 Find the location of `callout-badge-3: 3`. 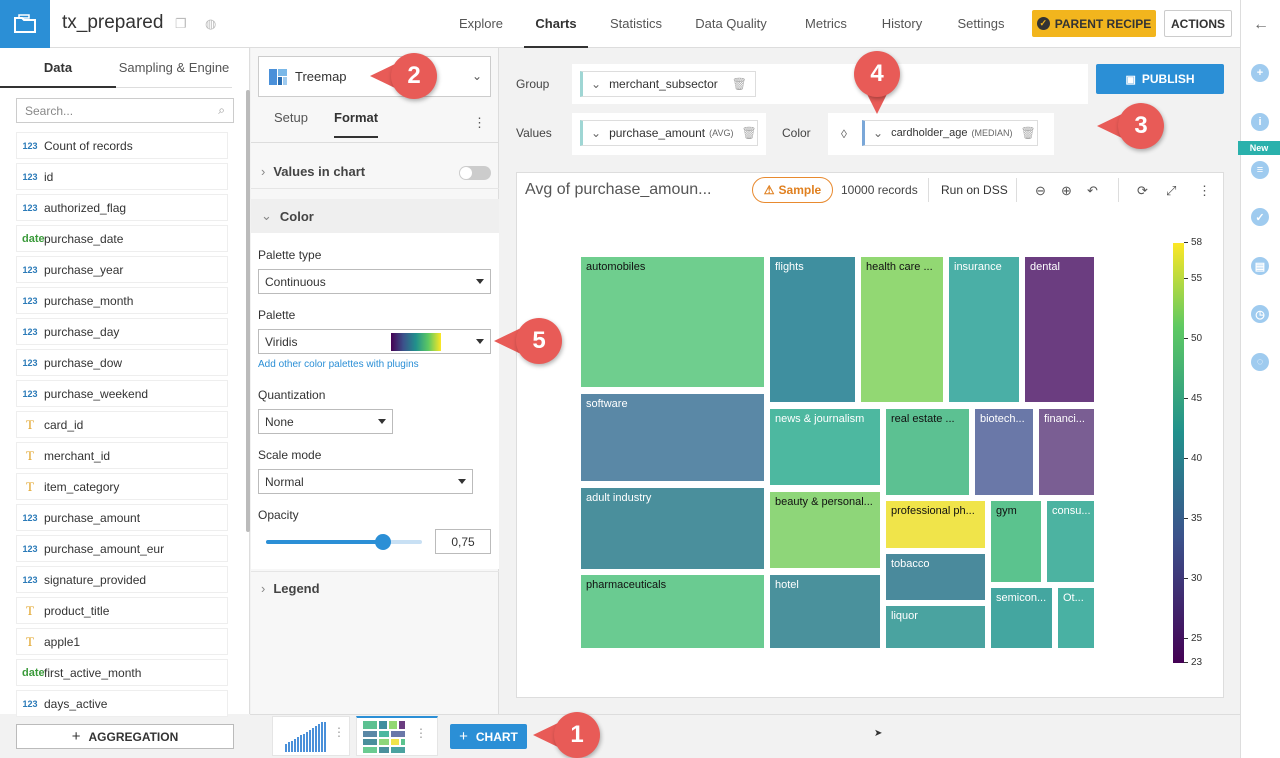

callout-badge-3: 3 is located at coordinates (1141, 126).